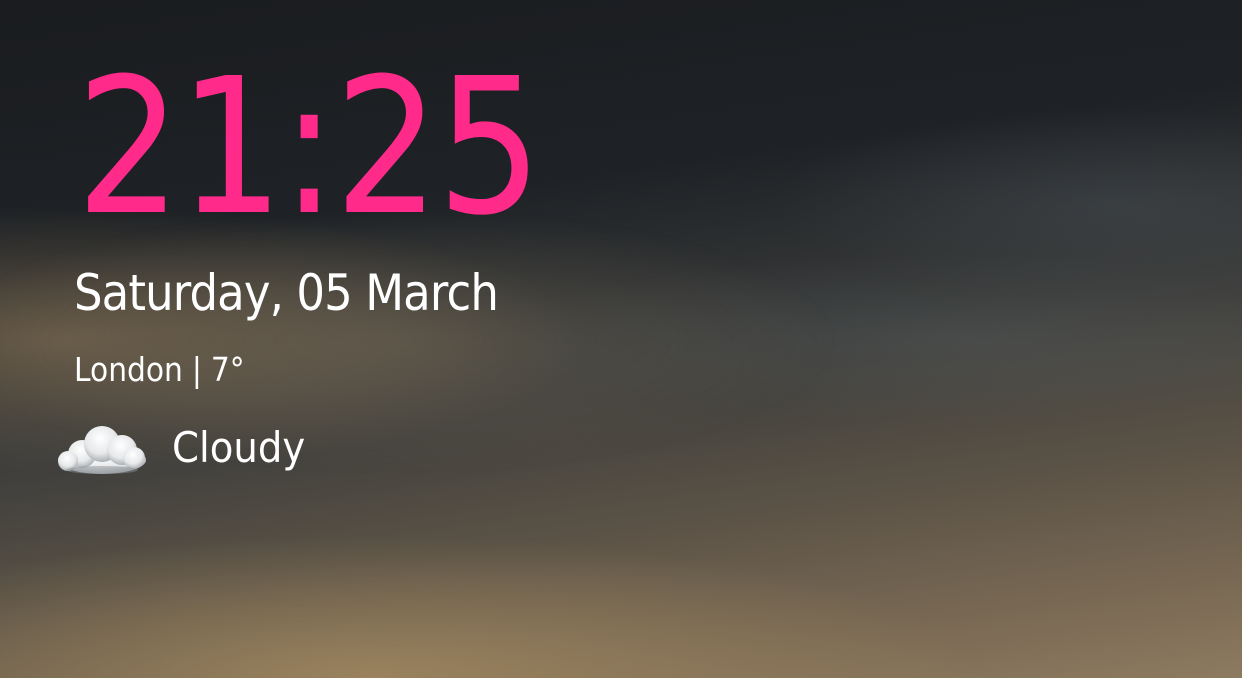 Image resolution: width=1242 pixels, height=678 pixels. Describe the element at coordinates (102, 450) in the screenshot. I see `cloud-icon` at that location.